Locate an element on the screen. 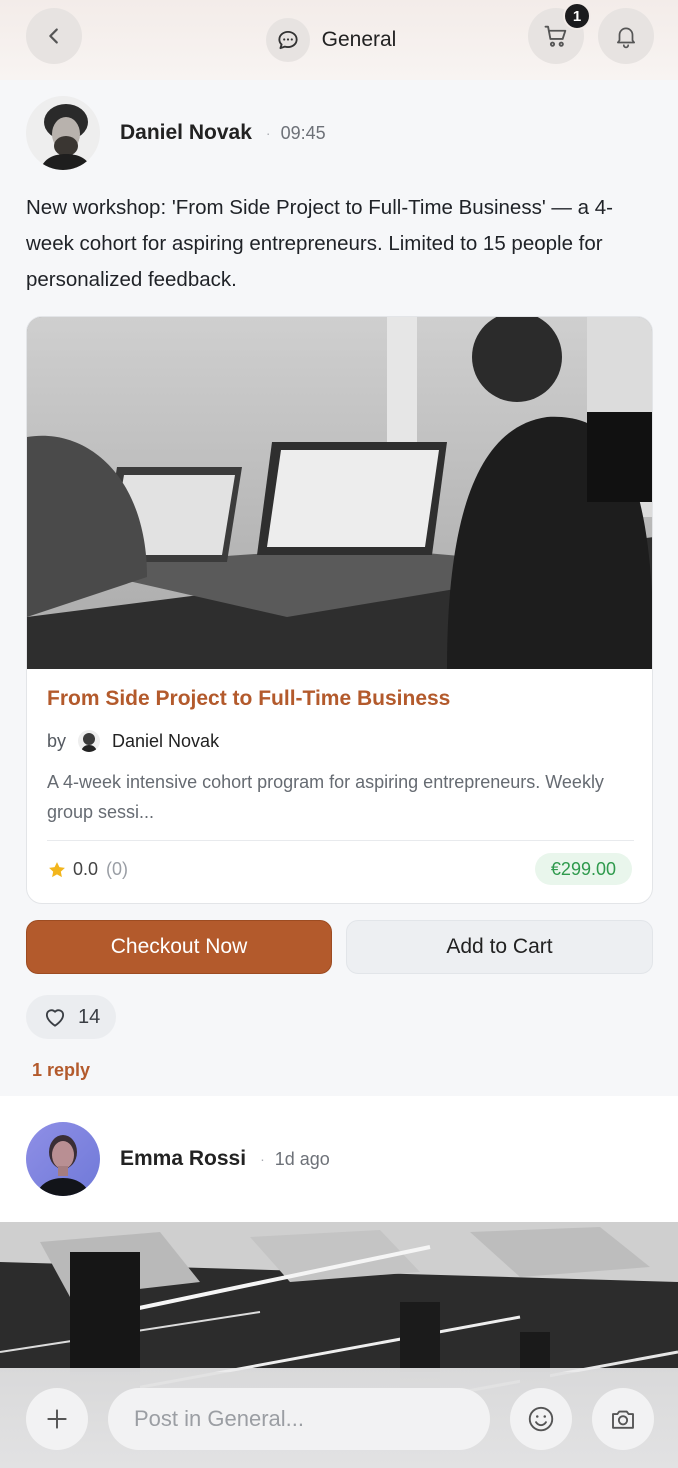 The height and width of the screenshot is (1468, 678). rating-value: 0.0 is located at coordinates (86, 869).